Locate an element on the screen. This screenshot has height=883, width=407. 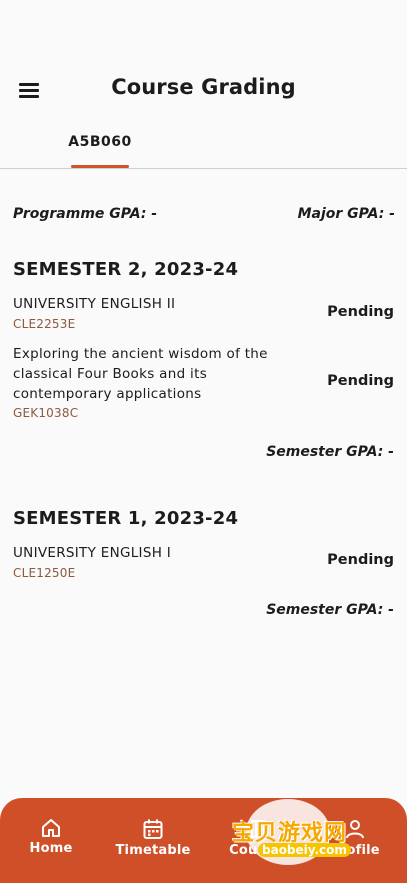
calendar-icon is located at coordinates (153, 829).